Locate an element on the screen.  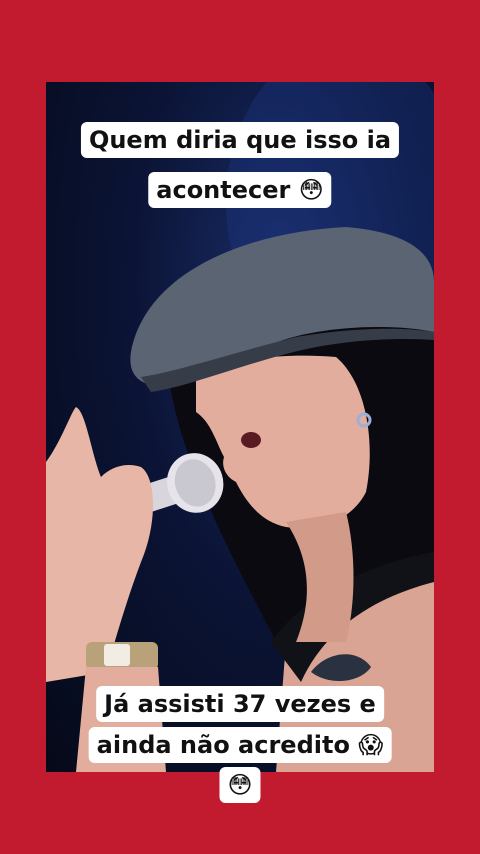
bottom-caption-line-3: 😳 is located at coordinates (240, 785).